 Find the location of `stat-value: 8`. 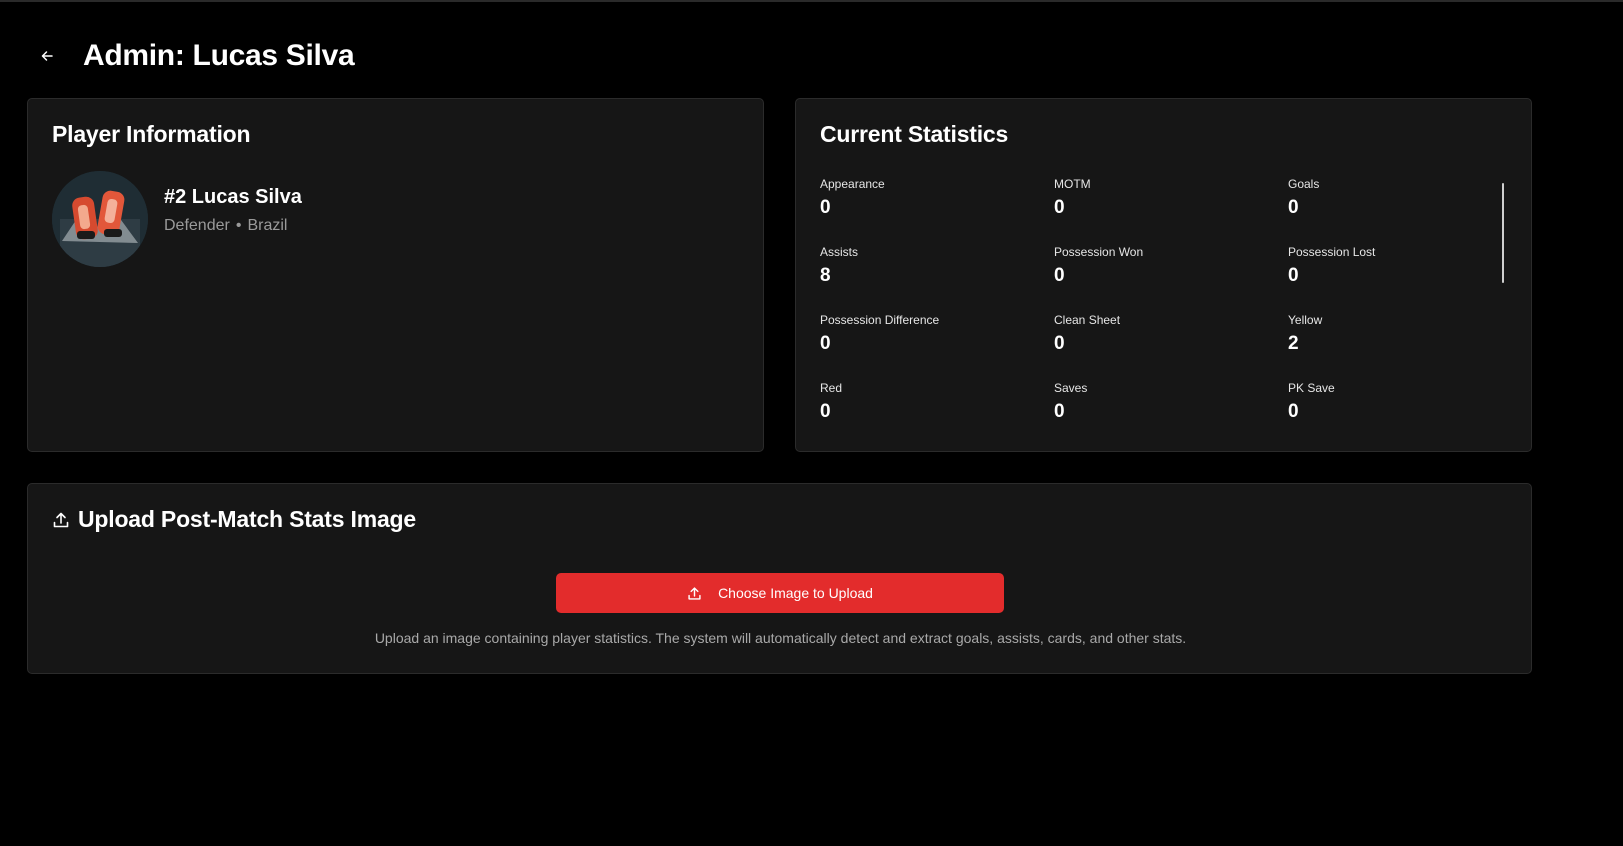

stat-value: 8 is located at coordinates (825, 275).